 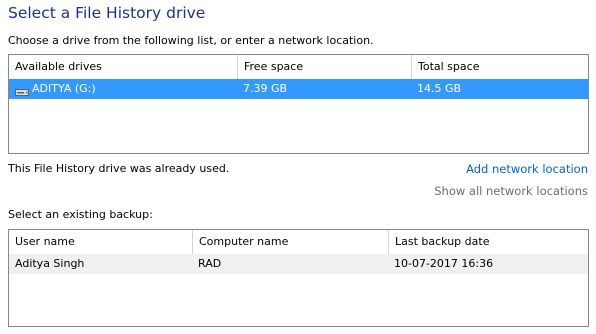 What do you see at coordinates (265, 88) in the screenshot?
I see `drive-free-space: 7.39 GB` at bounding box center [265, 88].